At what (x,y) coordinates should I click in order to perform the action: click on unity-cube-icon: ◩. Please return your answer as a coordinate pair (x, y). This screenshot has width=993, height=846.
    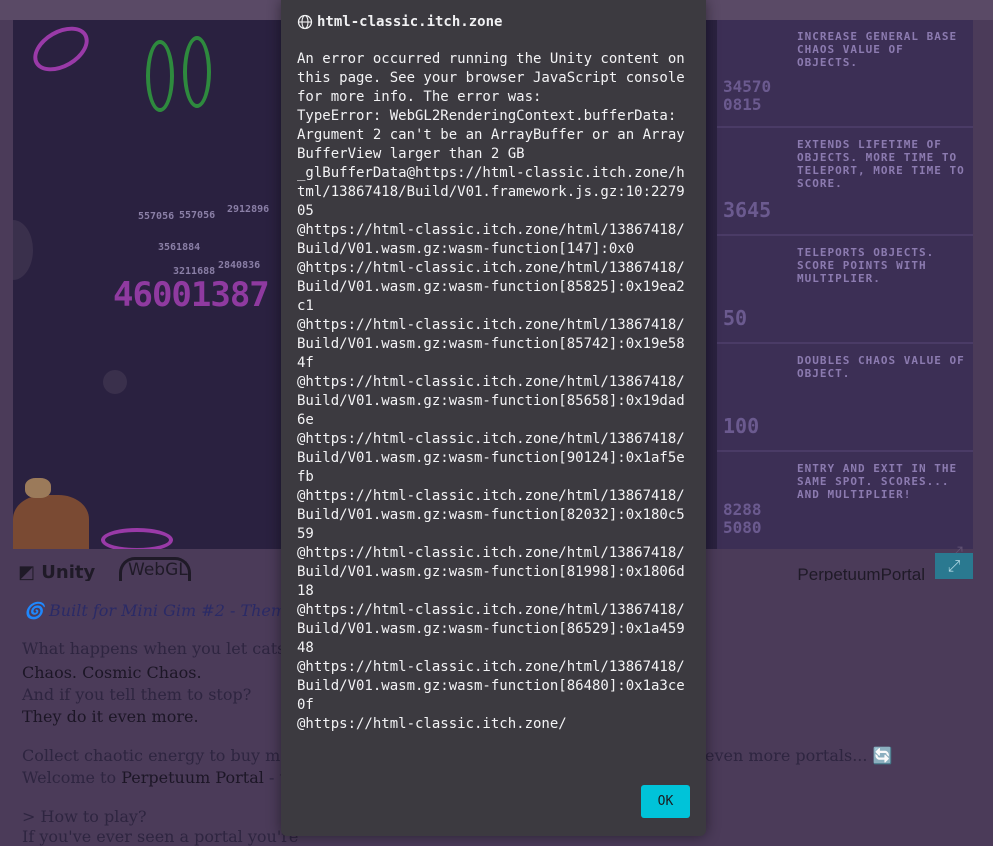
    Looking at the image, I should click on (30, 572).